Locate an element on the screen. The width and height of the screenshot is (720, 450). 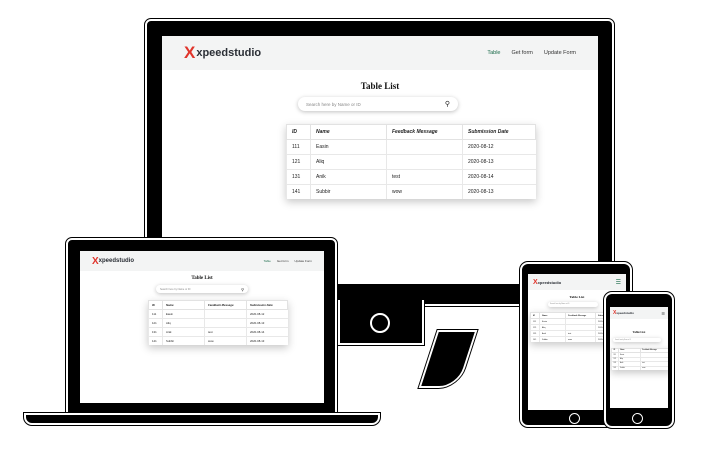
table-row: 131Aniktest2020-08-14 is located at coordinates (218, 332).